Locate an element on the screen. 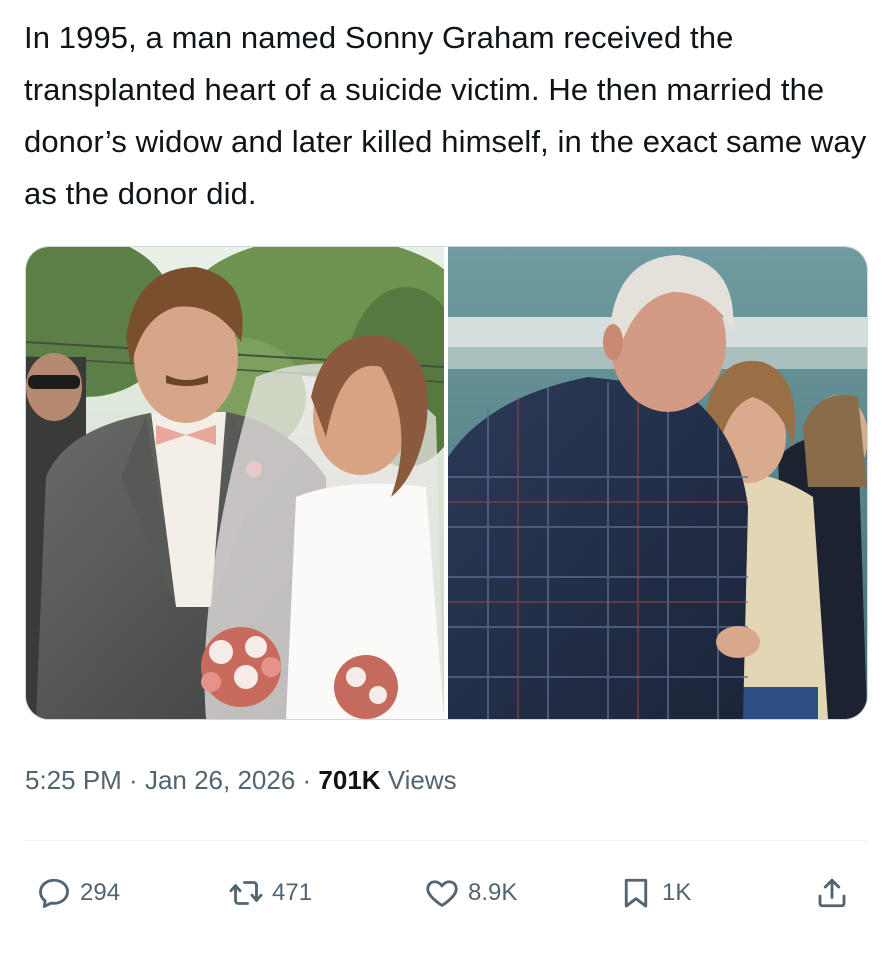 This screenshot has width=894, height=961. share-button is located at coordinates (832, 893).